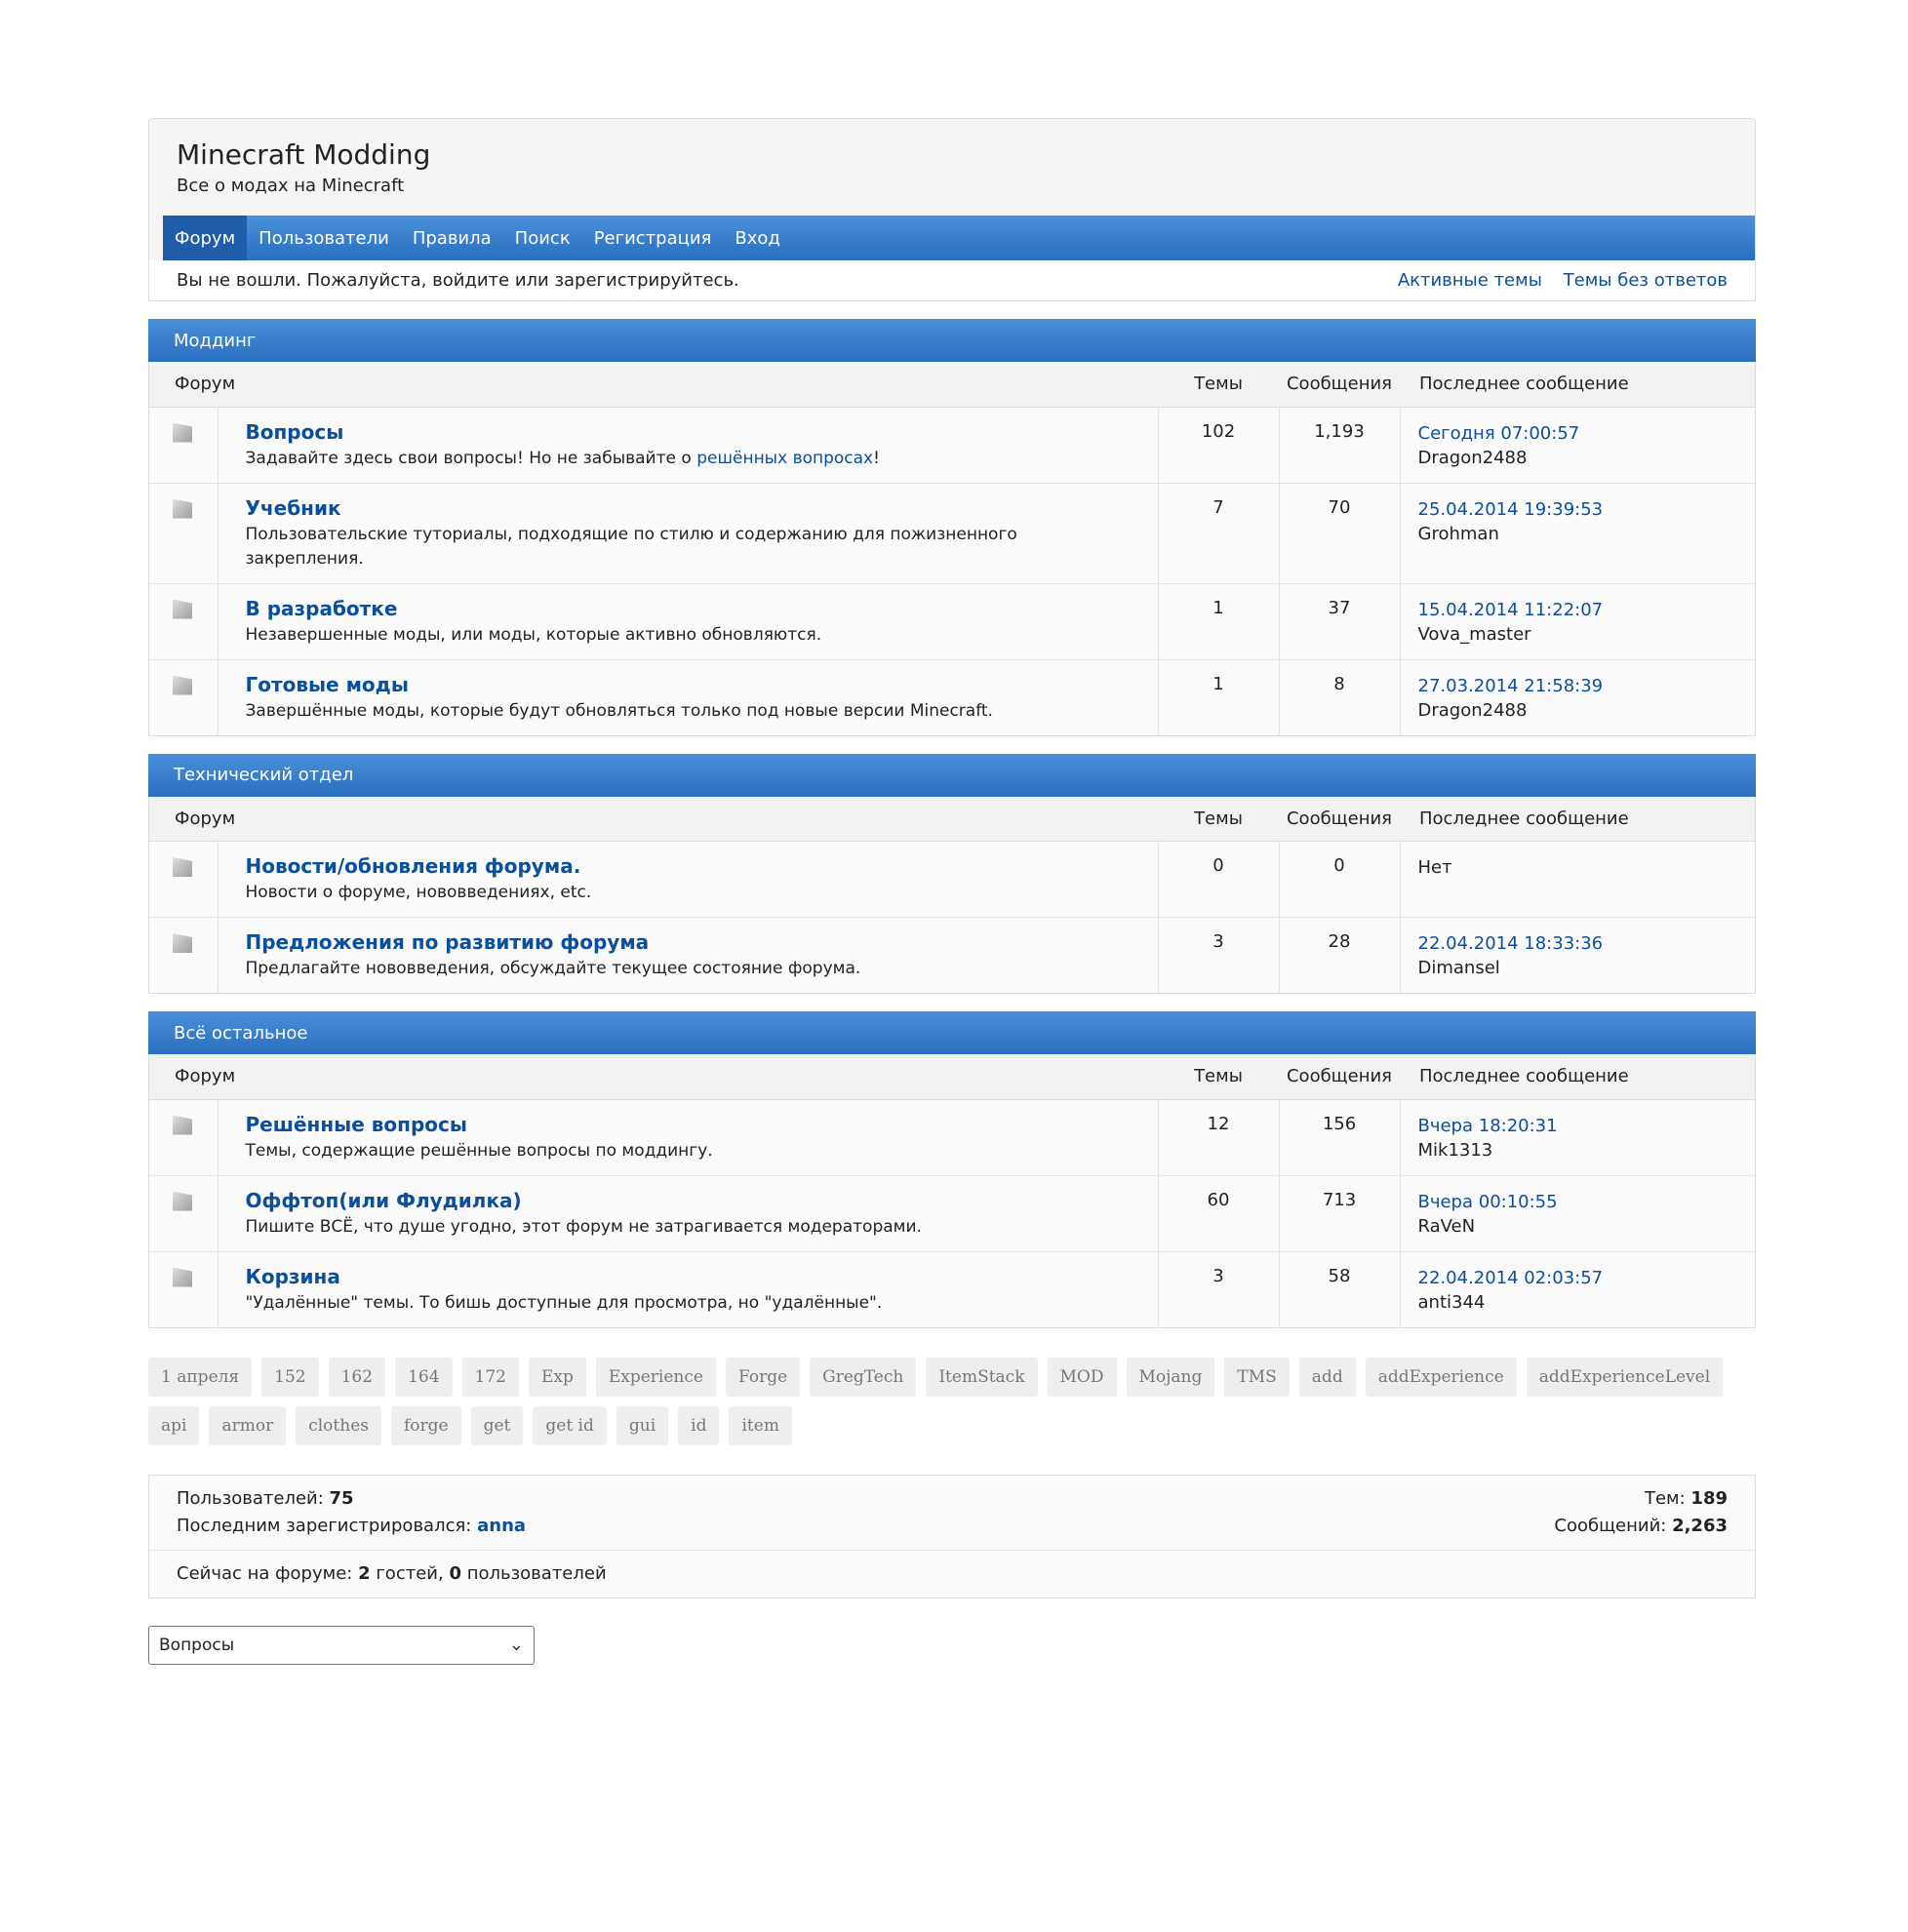 This screenshot has width=1908, height=1932. I want to click on last-registered: Последним зарегистрировался: anna, so click(352, 1525).